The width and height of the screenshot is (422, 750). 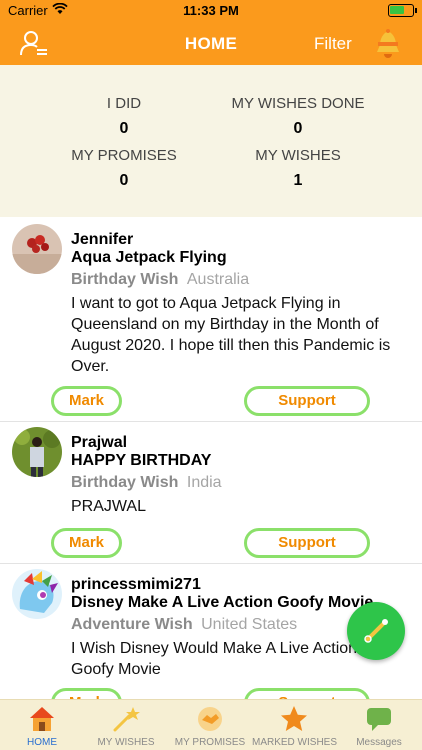 What do you see at coordinates (379, 742) in the screenshot?
I see `tab-label: Messages` at bounding box center [379, 742].